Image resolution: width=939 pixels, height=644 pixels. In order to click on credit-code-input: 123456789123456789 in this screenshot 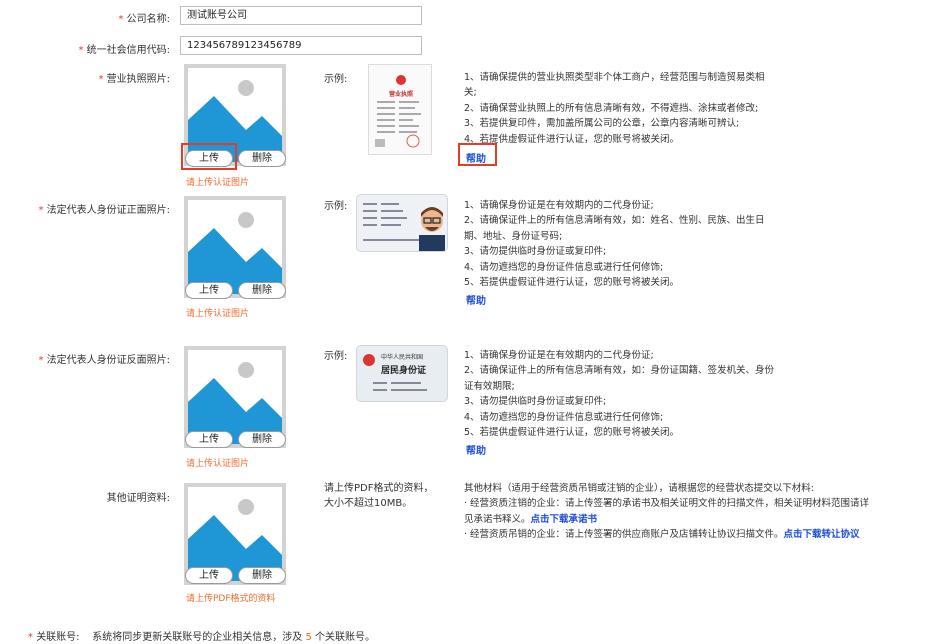, I will do `click(301, 45)`.